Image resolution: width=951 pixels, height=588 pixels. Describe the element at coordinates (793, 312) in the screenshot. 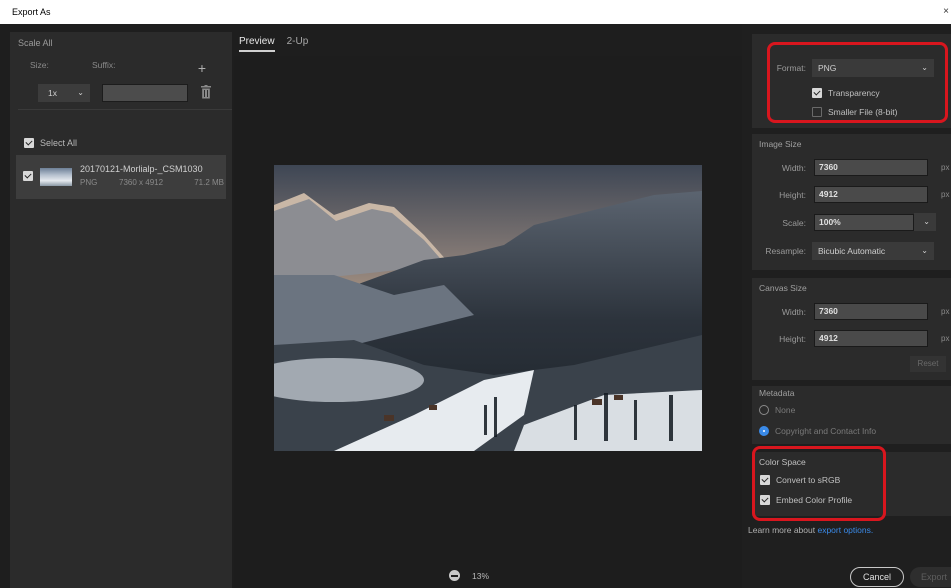

I see `canvas-width-label: Width:` at that location.